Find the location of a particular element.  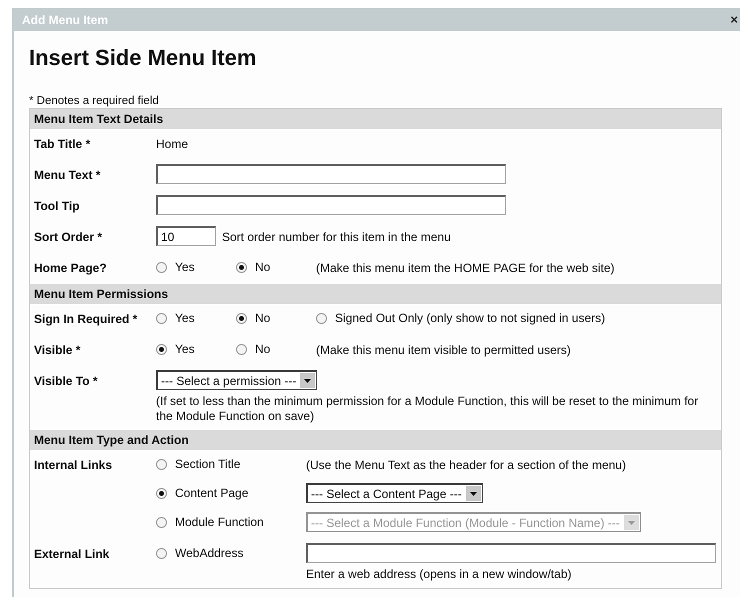

field-label: Menu Text * is located at coordinates (68, 175).